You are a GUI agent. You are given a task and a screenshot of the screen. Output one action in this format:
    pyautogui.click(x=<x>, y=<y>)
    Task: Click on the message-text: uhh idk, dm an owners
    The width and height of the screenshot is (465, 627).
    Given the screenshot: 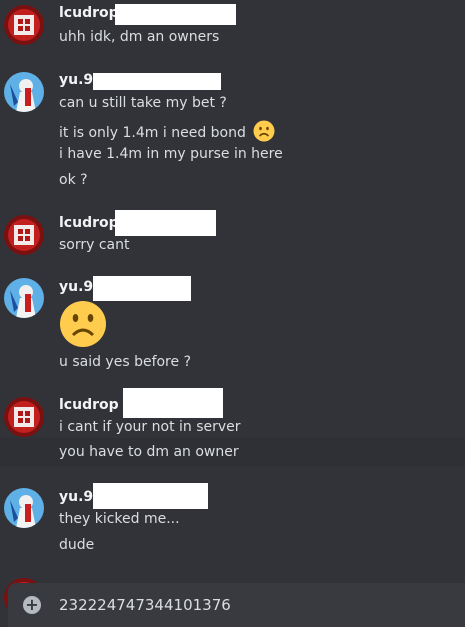 What is the action you would take?
    pyautogui.click(x=139, y=37)
    